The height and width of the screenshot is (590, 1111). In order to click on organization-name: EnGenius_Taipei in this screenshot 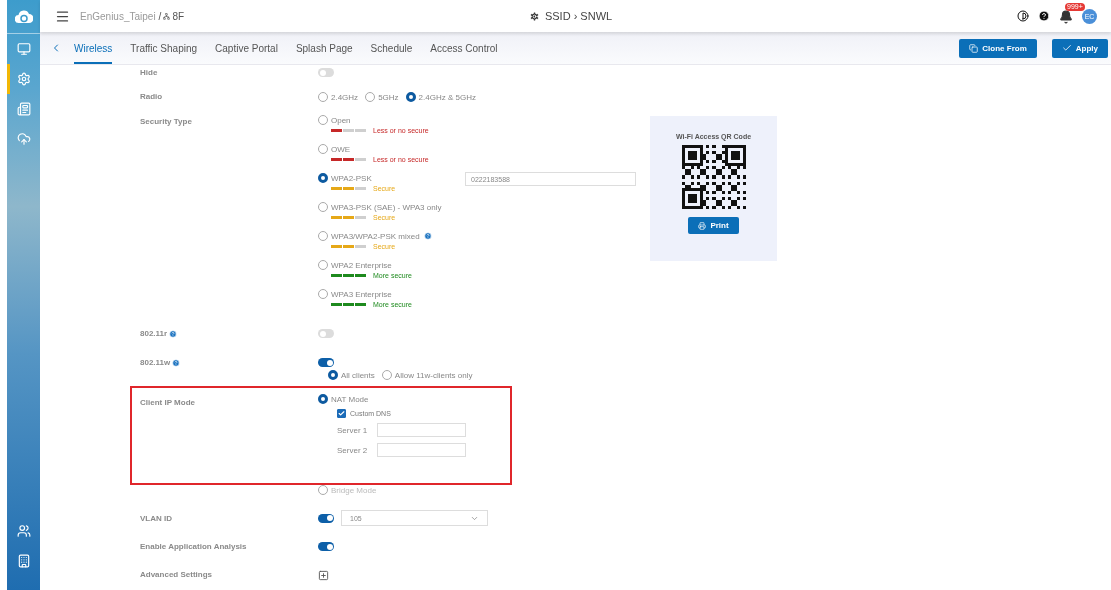, I will do `click(118, 16)`.